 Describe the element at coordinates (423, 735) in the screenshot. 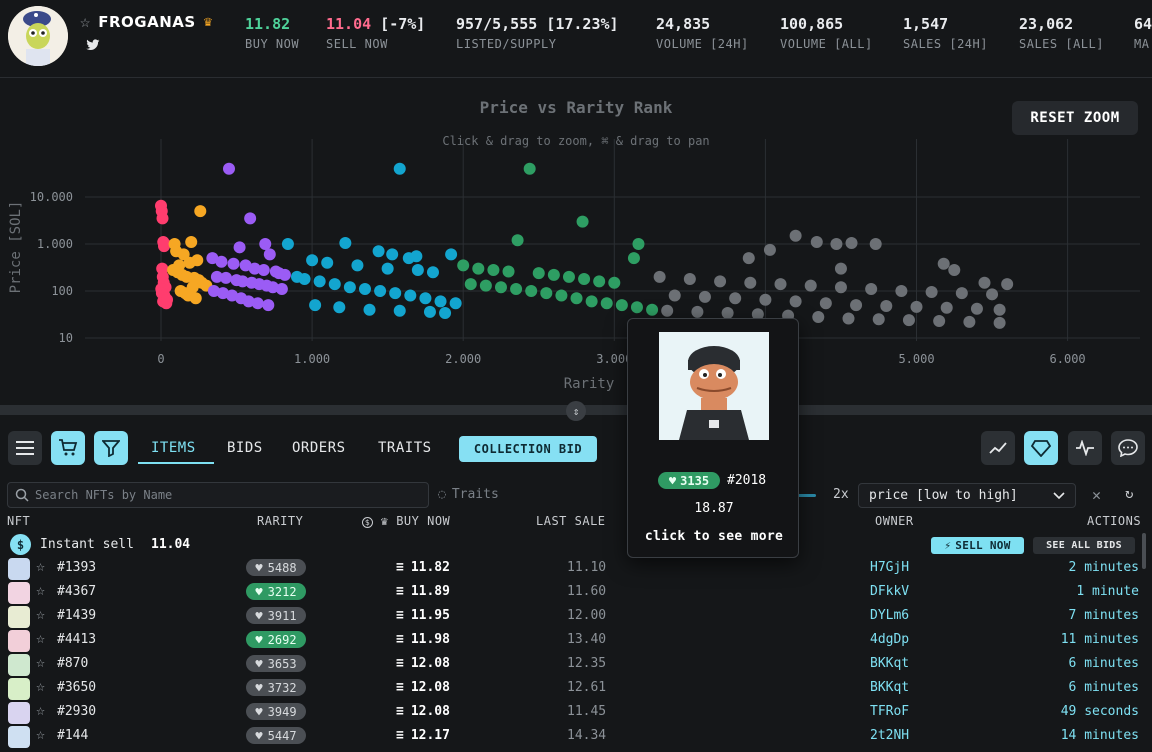

I see `buy-now-price: ≡ 12.17` at that location.